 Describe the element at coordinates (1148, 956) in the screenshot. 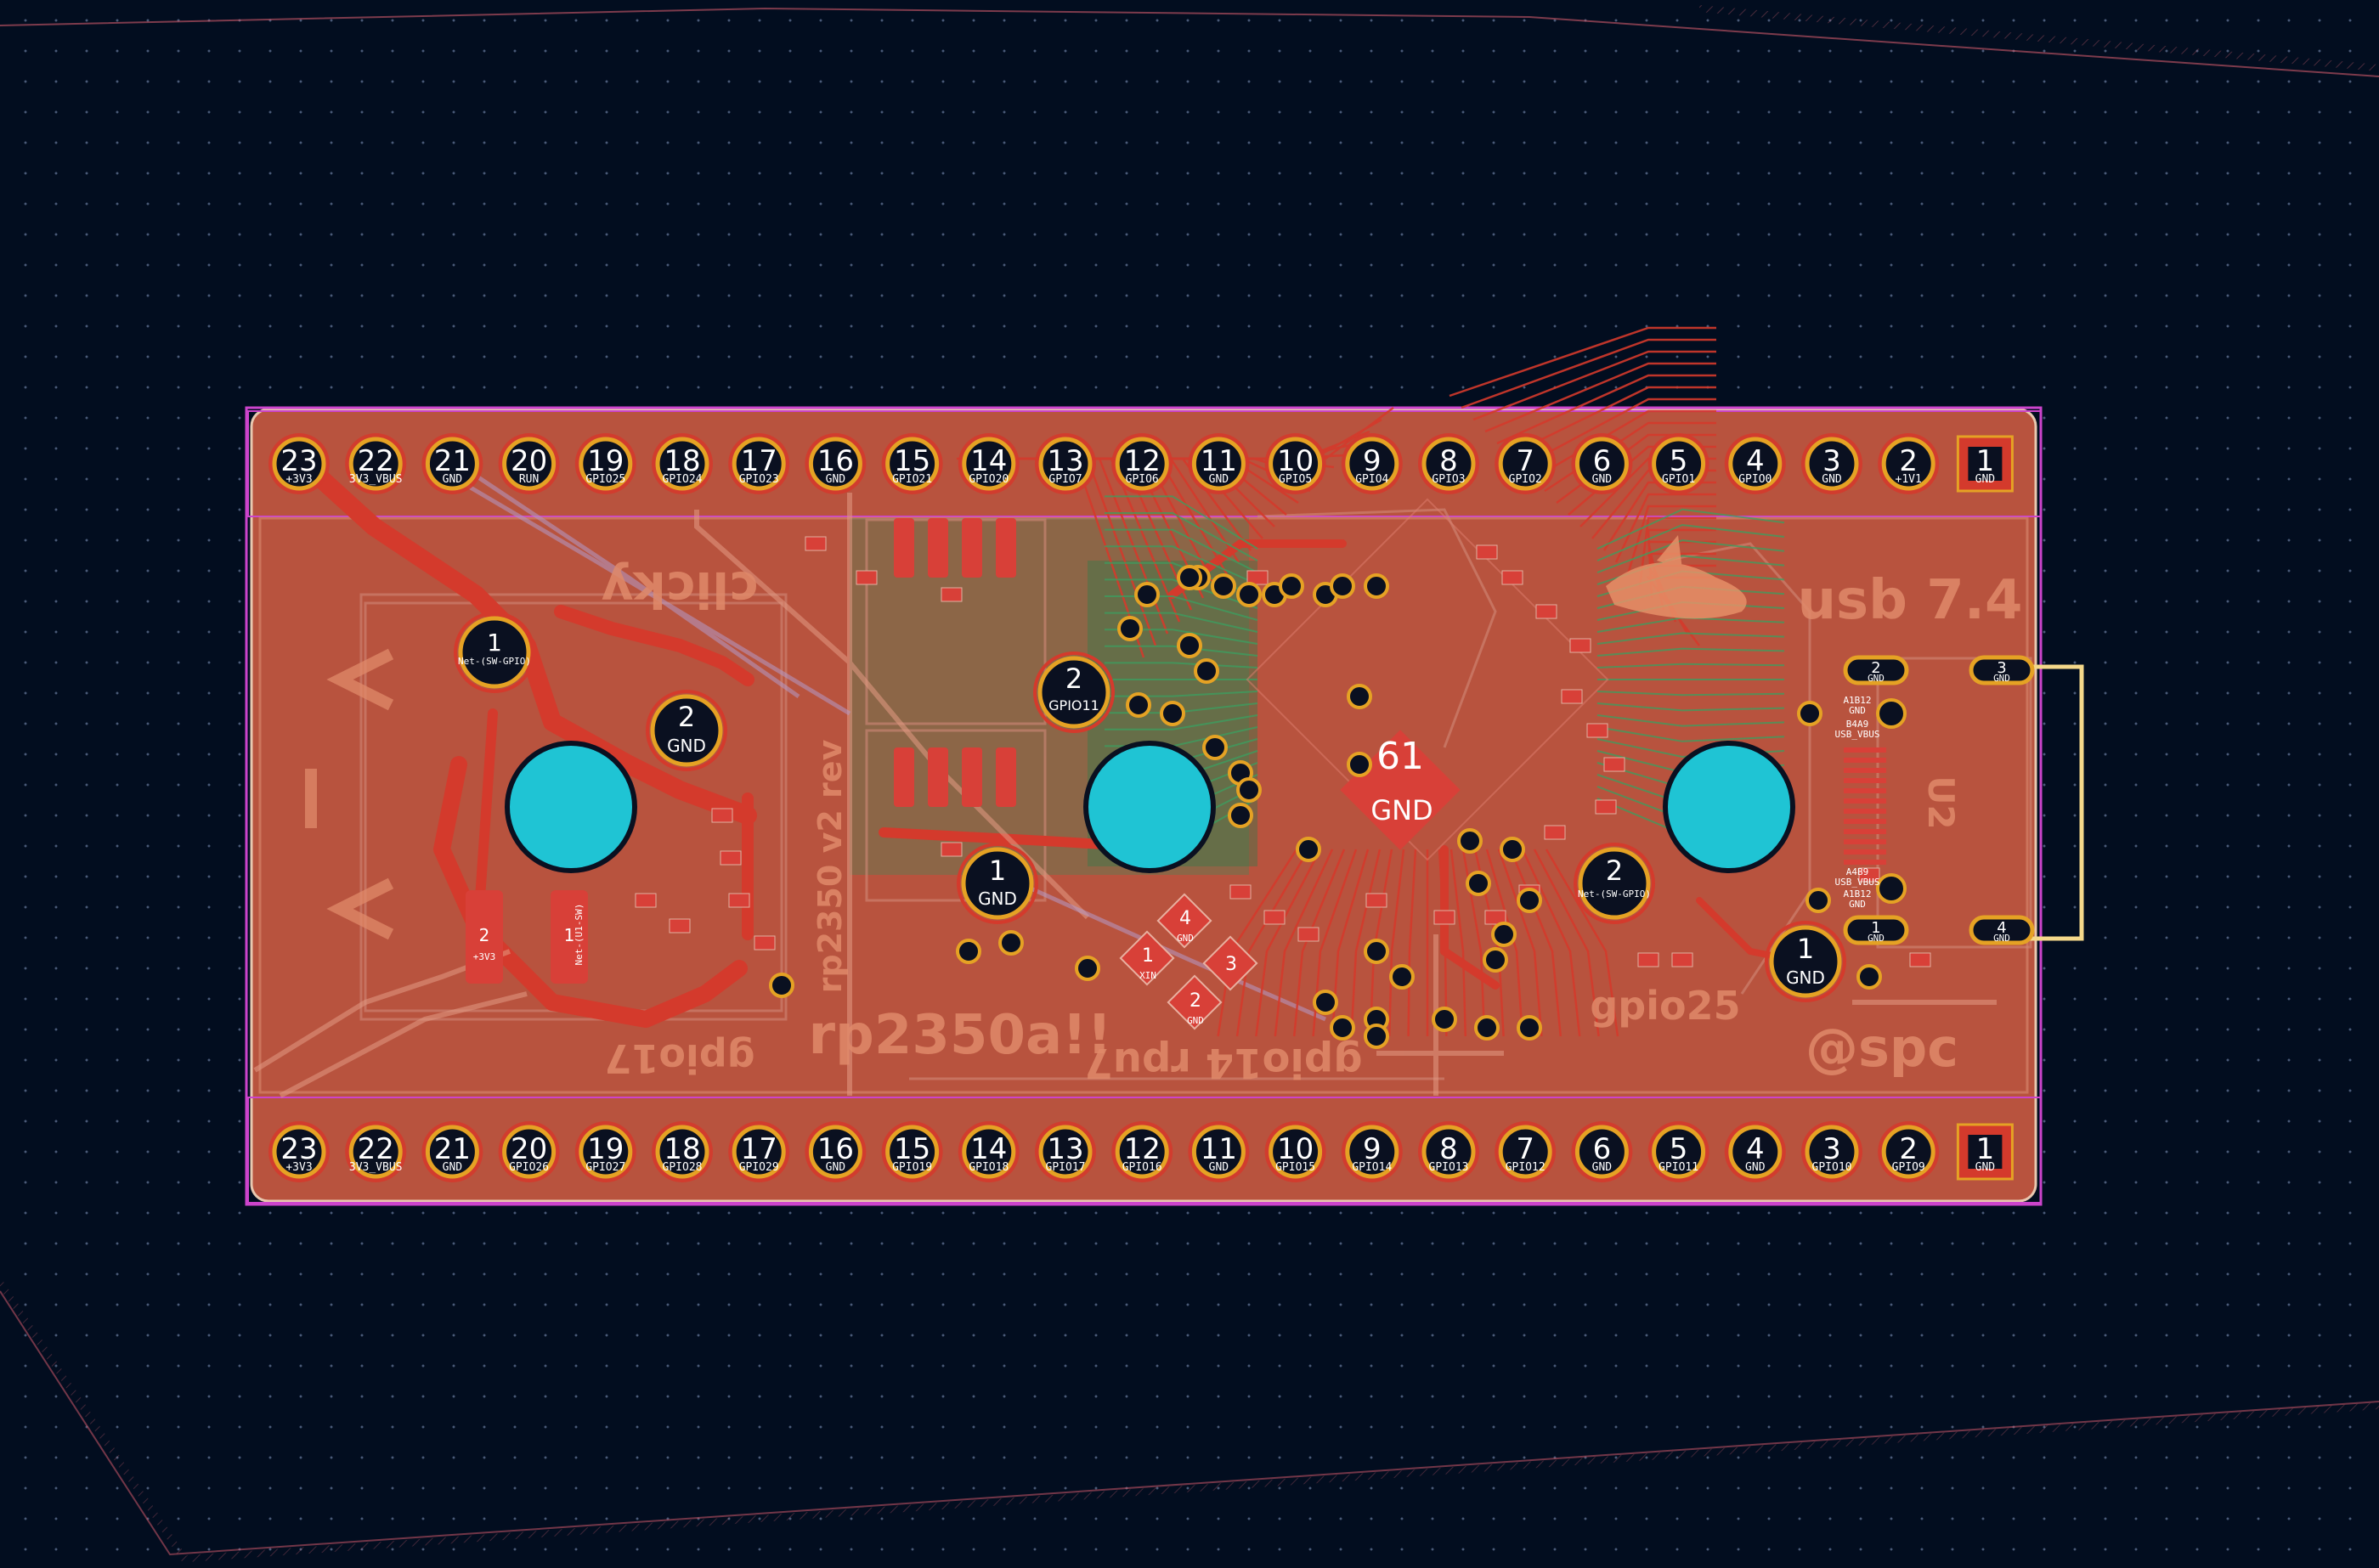

I see `xtal-1-num: 1` at that location.